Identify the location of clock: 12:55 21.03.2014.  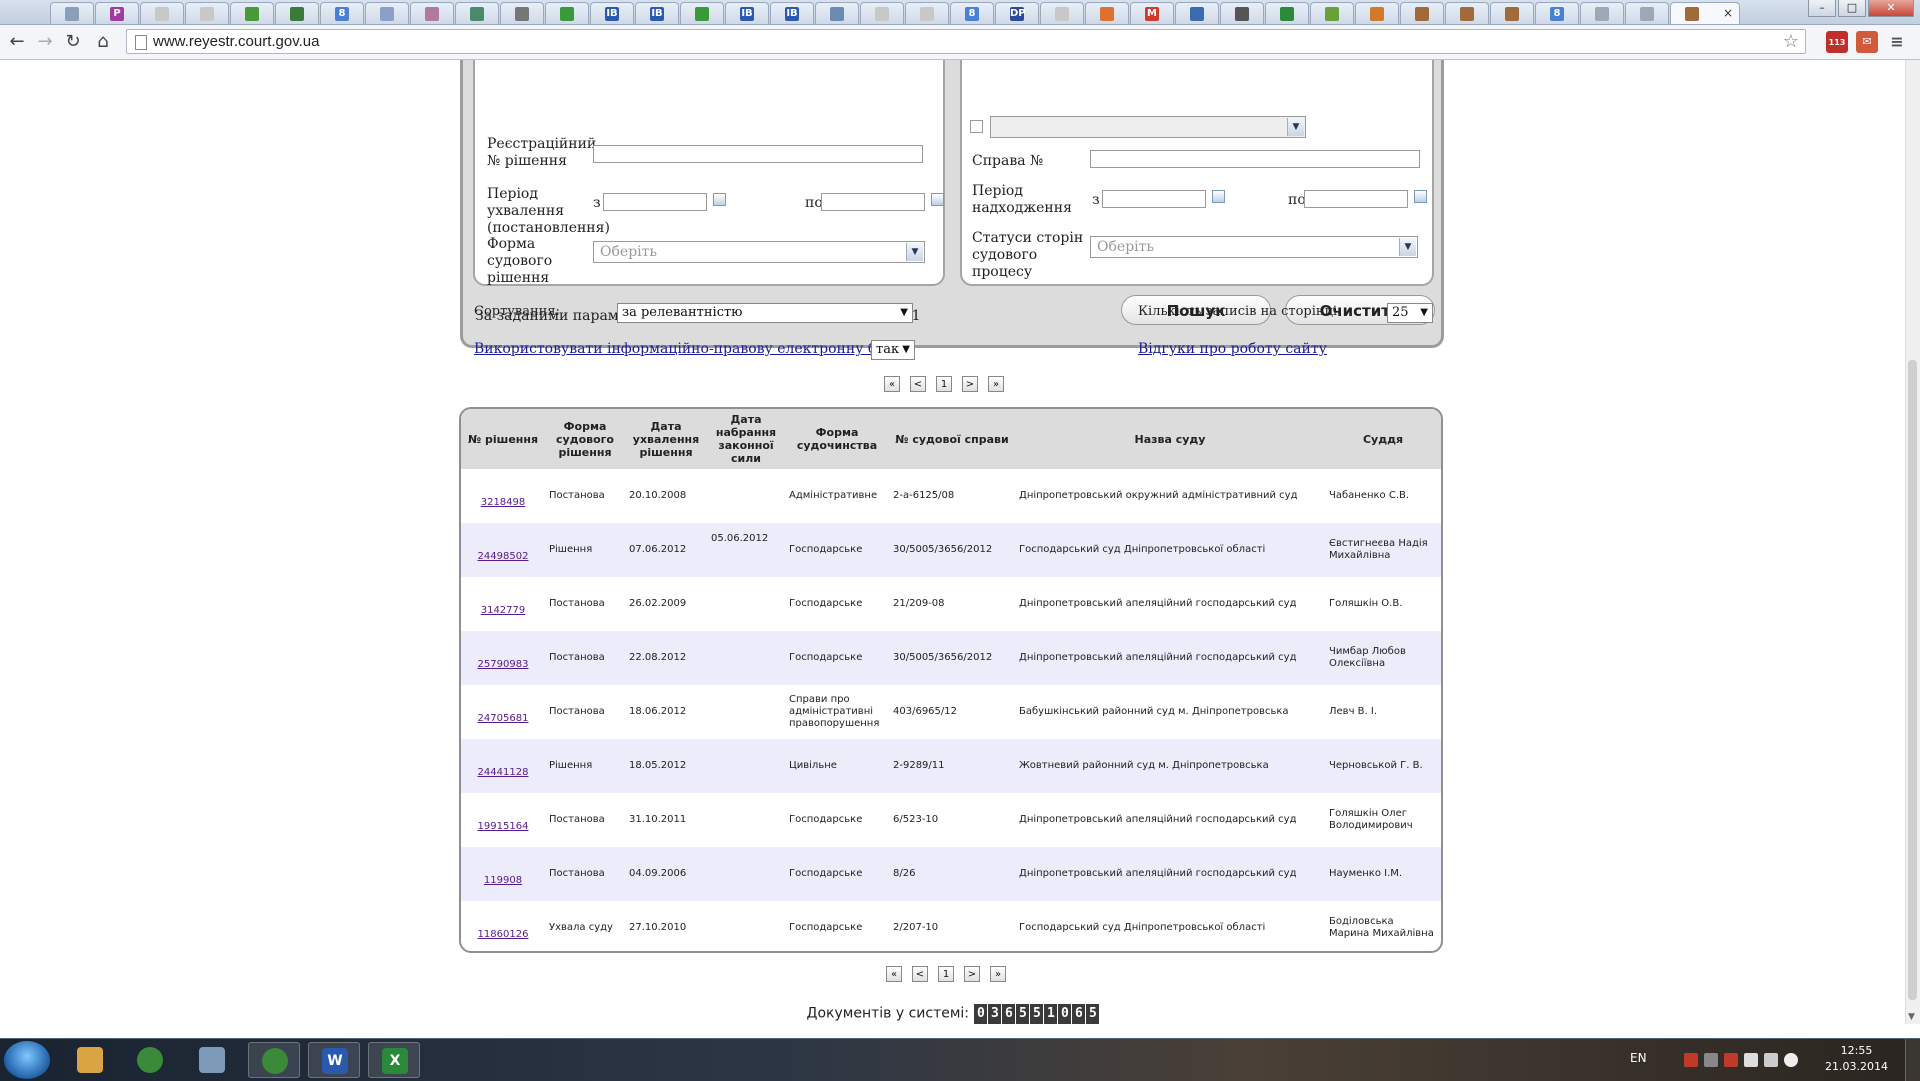
(1856, 1059).